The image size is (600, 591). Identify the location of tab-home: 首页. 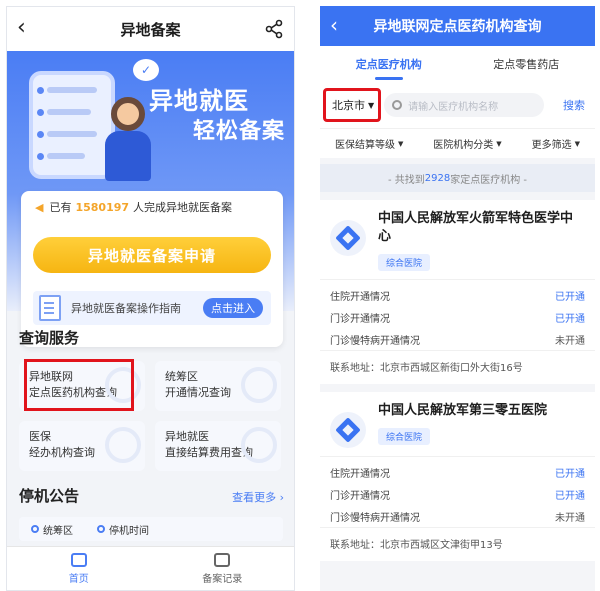
(79, 568).